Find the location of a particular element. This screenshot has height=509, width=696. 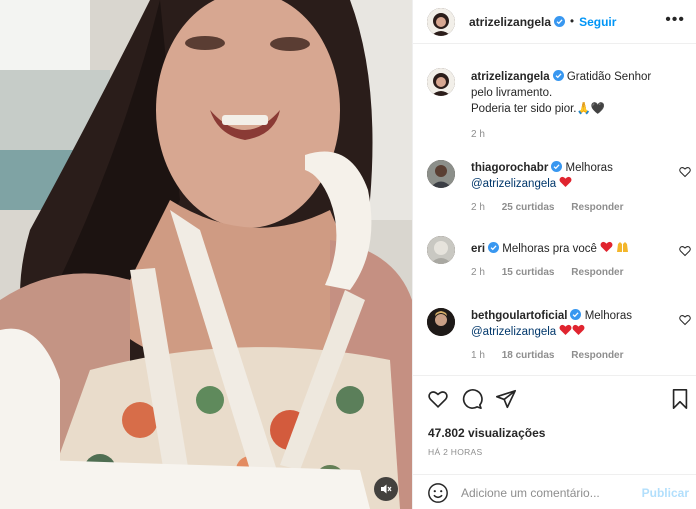

mute-button is located at coordinates (386, 489).